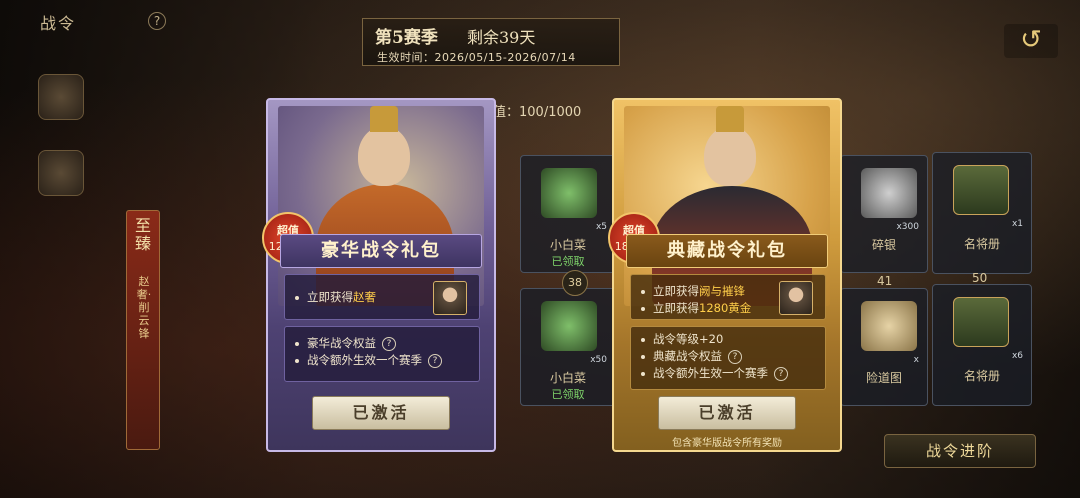 This screenshot has height=498, width=1080. What do you see at coordinates (1017, 356) in the screenshot?
I see `reward-count: x6` at bounding box center [1017, 356].